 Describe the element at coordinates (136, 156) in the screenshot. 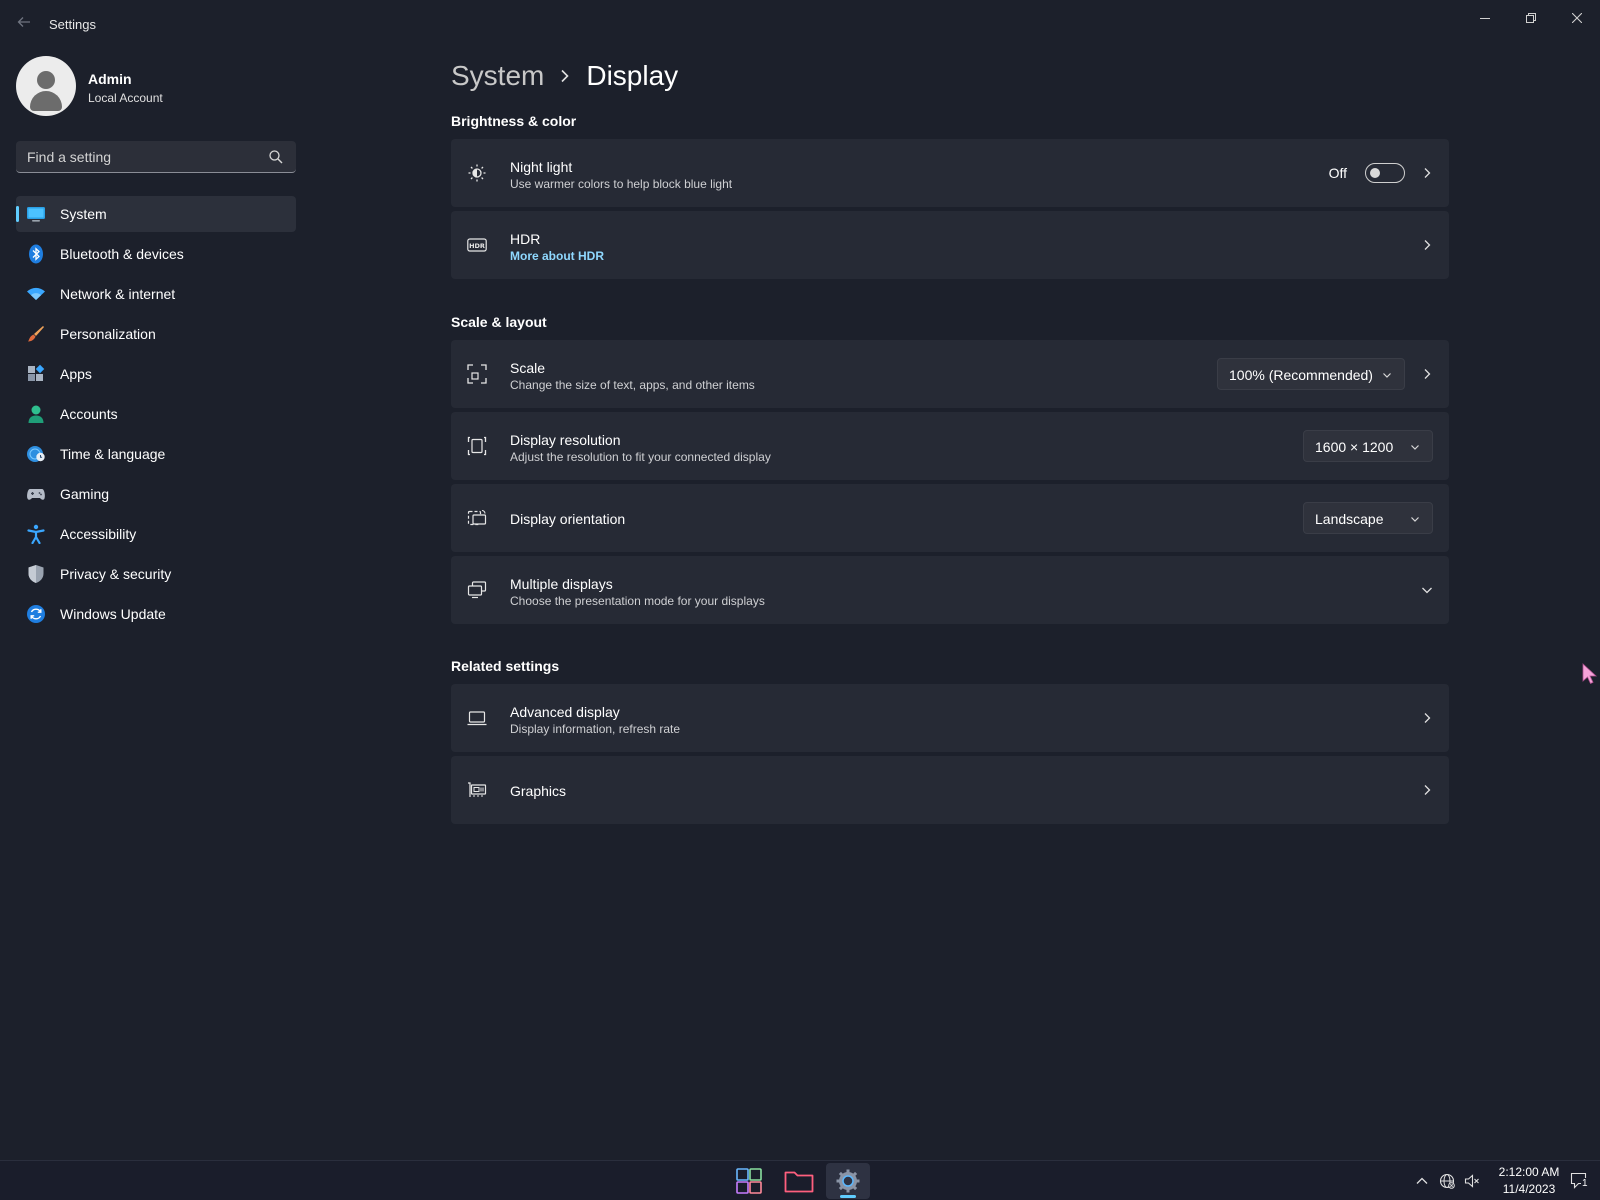

I see `search-input` at that location.